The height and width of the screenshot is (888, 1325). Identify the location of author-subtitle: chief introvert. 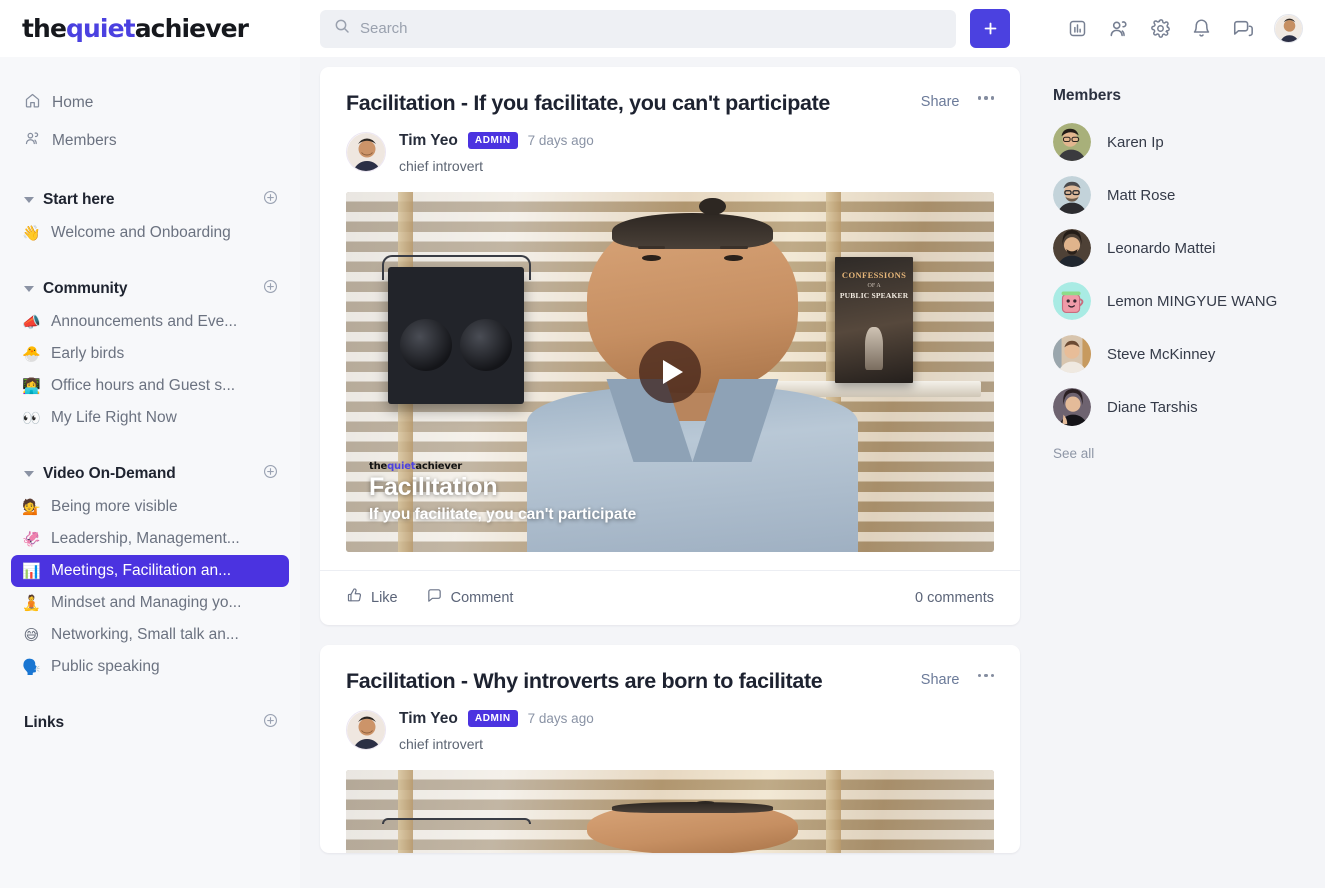
(441, 165).